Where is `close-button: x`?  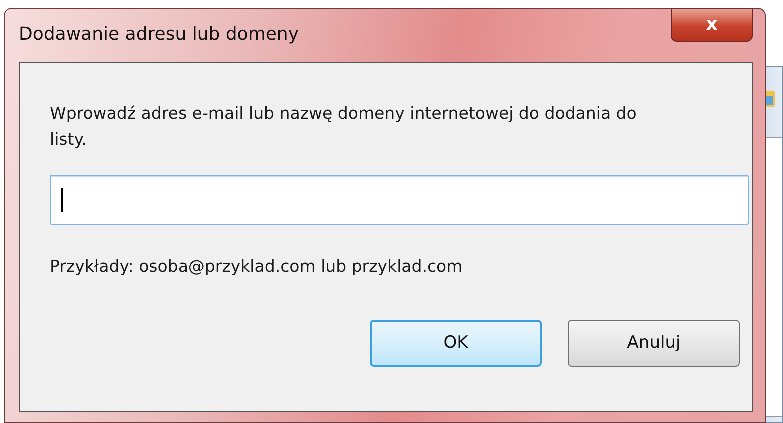
close-button: x is located at coordinates (712, 25).